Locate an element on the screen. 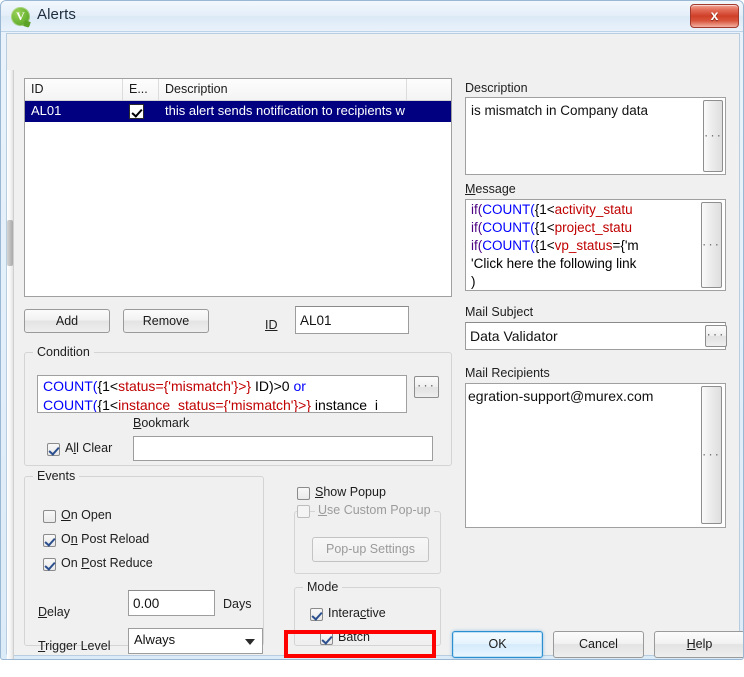 The image size is (744, 677). on-post-reduce-checkbox is located at coordinates (49, 564).